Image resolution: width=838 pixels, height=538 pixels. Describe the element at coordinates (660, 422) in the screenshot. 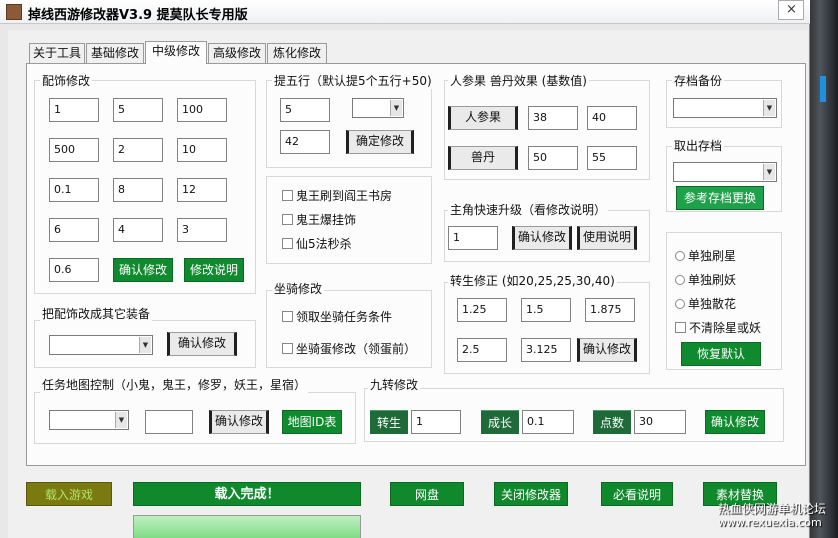

I see `nine-field: 30` at that location.